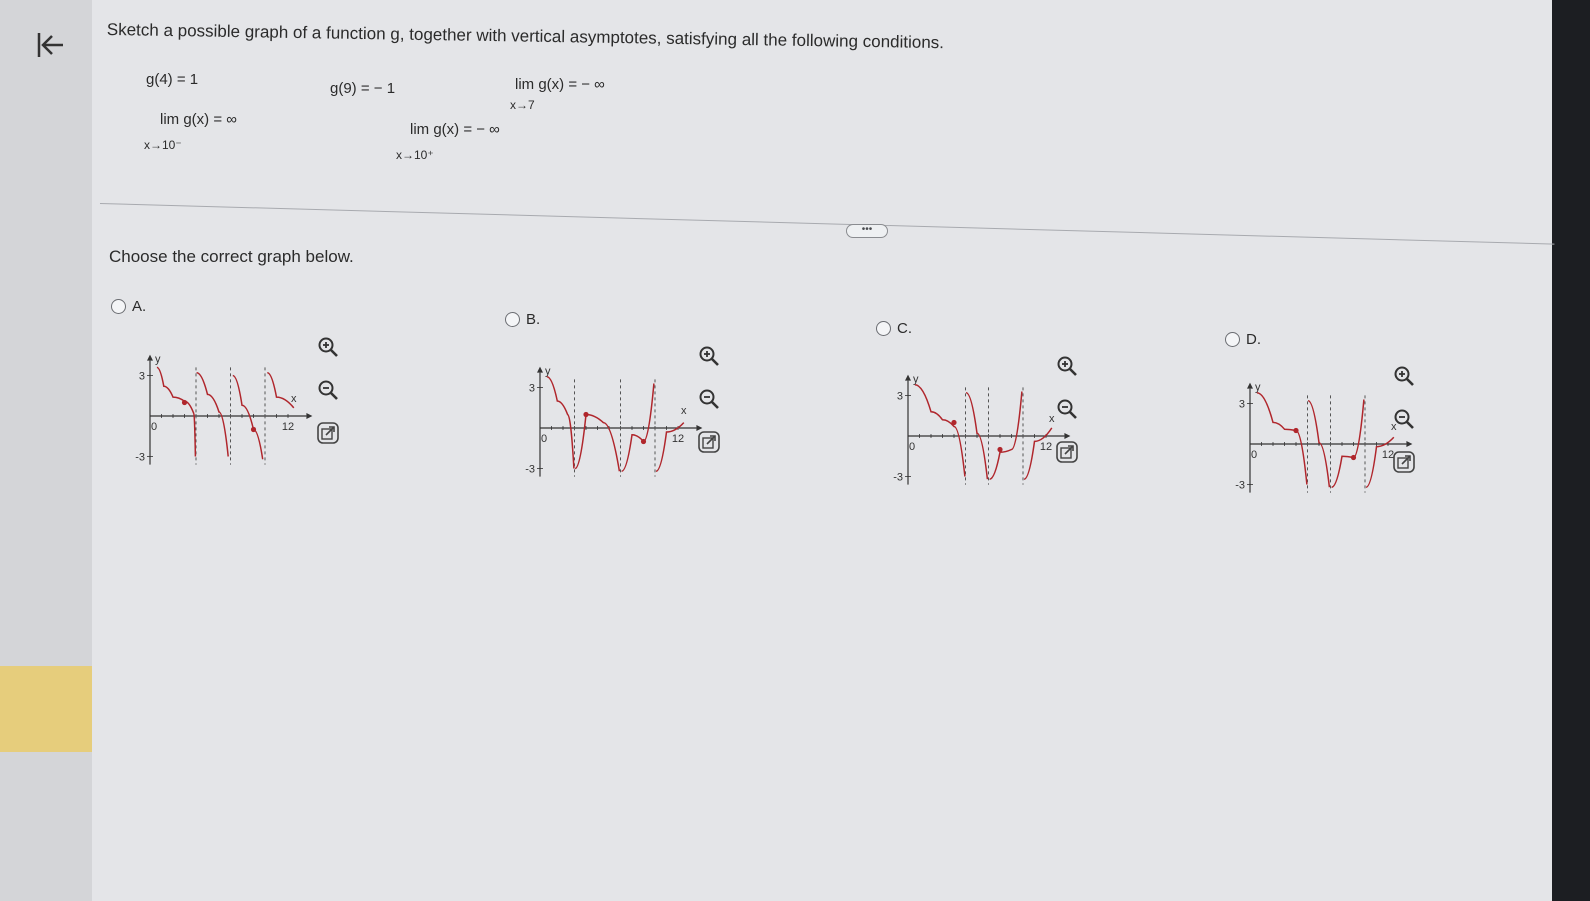 This screenshot has height=901, width=1590. What do you see at coordinates (415, 155) in the screenshot?
I see `condition-limit-10-right-sub: x→10⁺` at bounding box center [415, 155].